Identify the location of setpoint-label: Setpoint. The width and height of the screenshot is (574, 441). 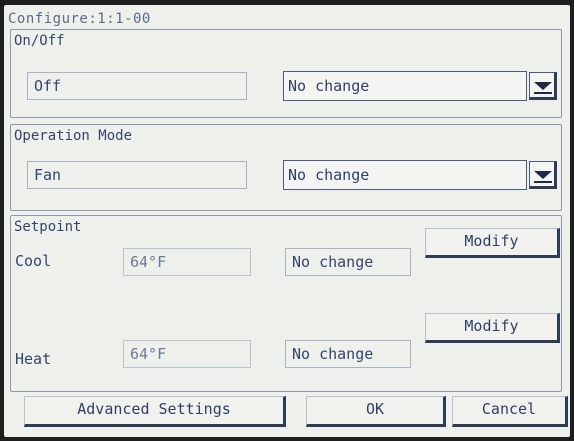
(48, 227).